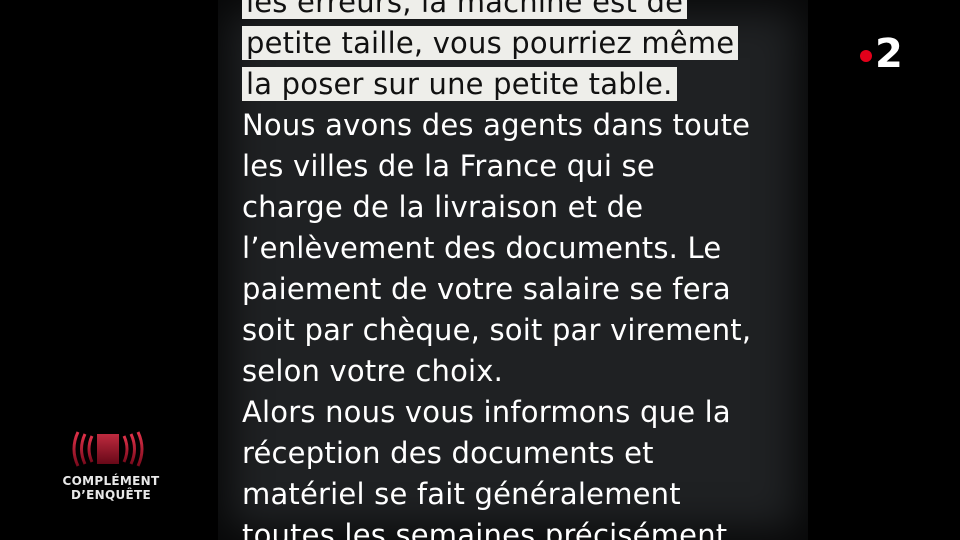  What do you see at coordinates (459, 84) in the screenshot?
I see `highlighted-text: la poser sur une petite table.` at bounding box center [459, 84].